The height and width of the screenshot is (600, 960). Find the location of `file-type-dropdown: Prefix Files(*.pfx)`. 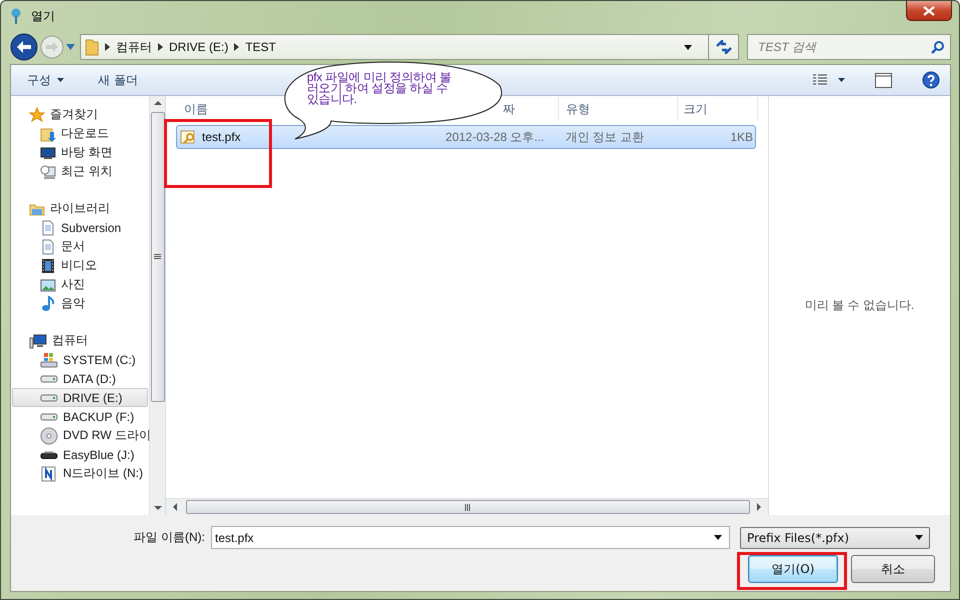

file-type-dropdown: Prefix Files(*.pfx) is located at coordinates (835, 537).